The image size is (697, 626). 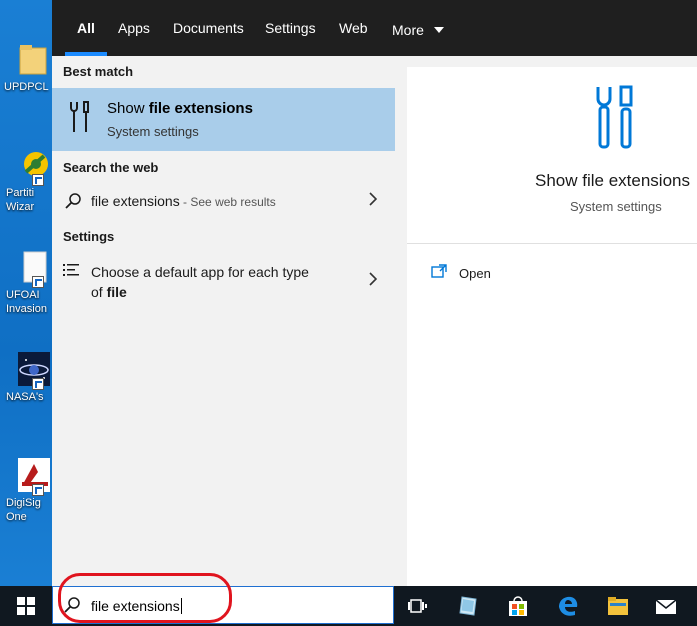 I want to click on best-match-header: Best match, so click(x=98, y=71).